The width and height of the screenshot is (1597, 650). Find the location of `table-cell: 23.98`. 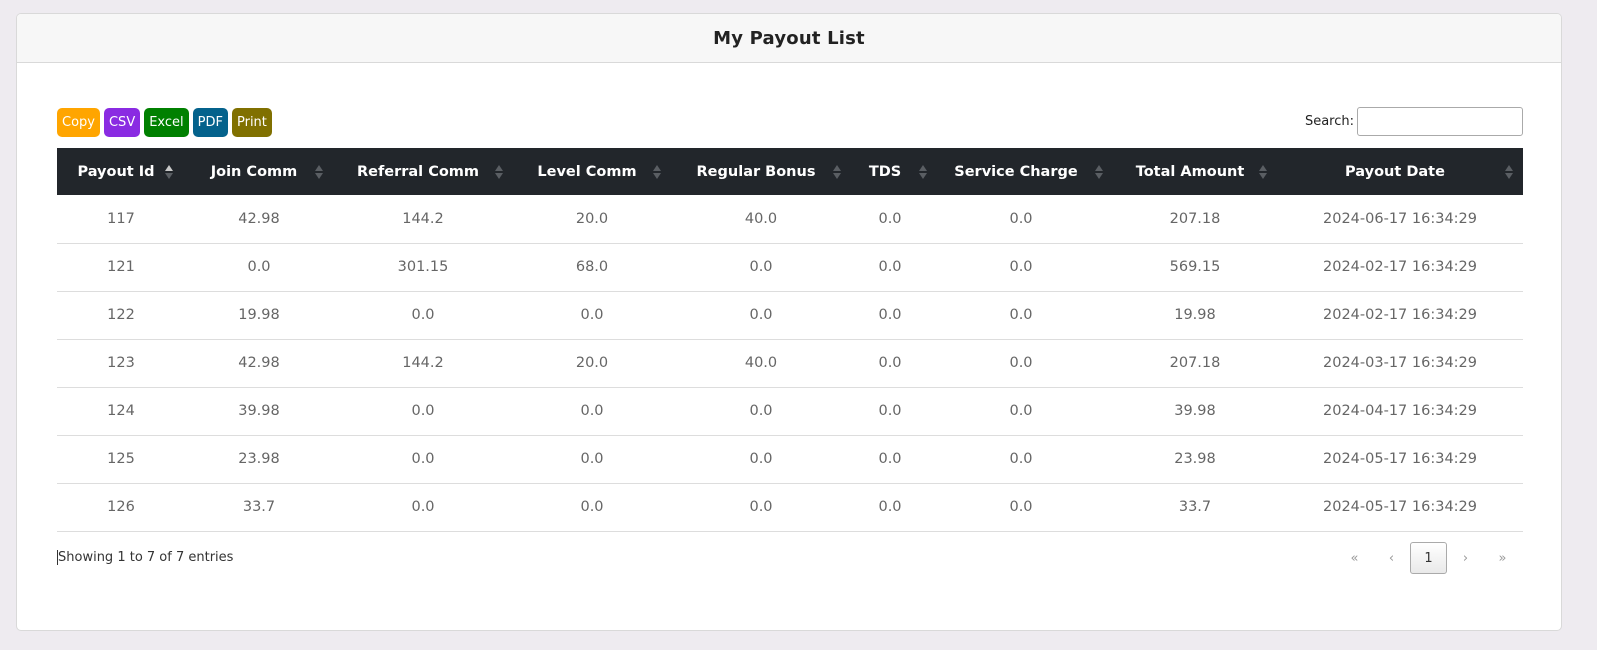

table-cell: 23.98 is located at coordinates (259, 459).